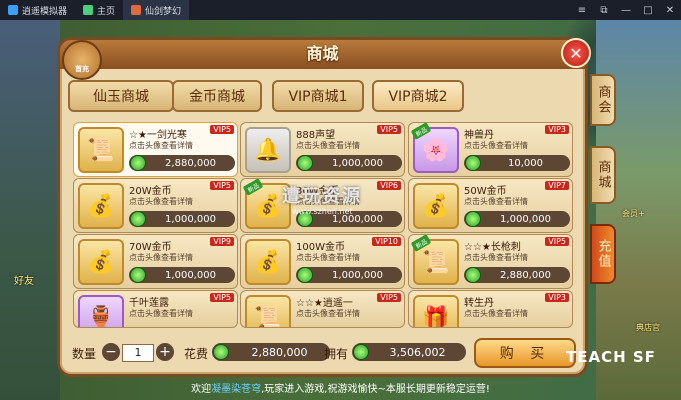 The image size is (681, 400). I want to click on restore-icon: ⧉, so click(604, 10).